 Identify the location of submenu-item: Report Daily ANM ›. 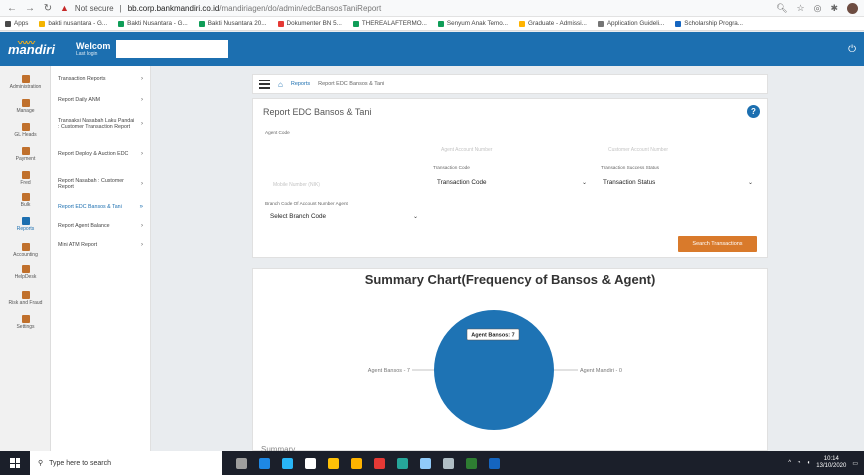
(101, 100).